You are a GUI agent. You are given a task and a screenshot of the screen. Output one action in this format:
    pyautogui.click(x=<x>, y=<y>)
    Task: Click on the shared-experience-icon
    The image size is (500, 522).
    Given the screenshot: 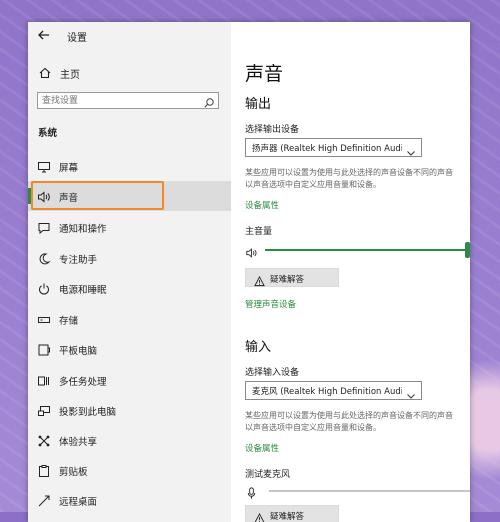 What is the action you would take?
    pyautogui.click(x=44, y=440)
    